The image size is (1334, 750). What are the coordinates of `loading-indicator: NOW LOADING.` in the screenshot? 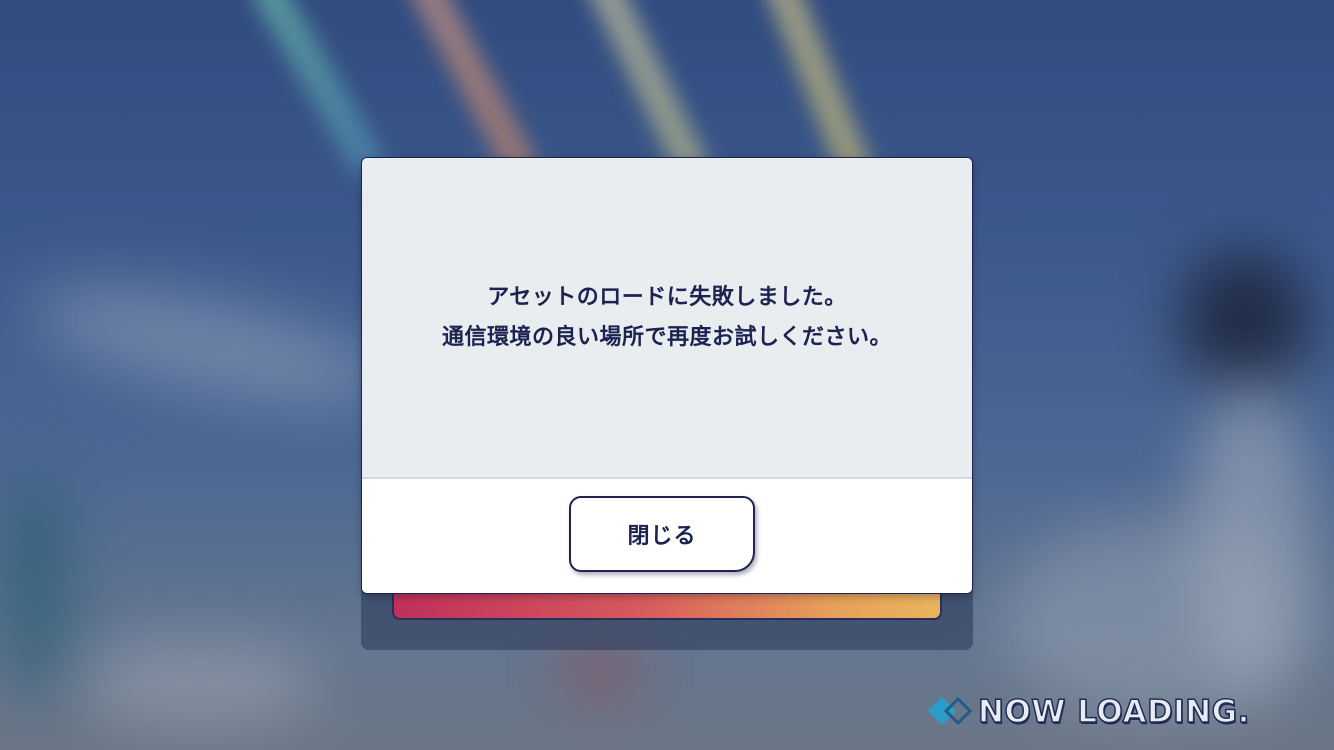 It's located at (1124, 712).